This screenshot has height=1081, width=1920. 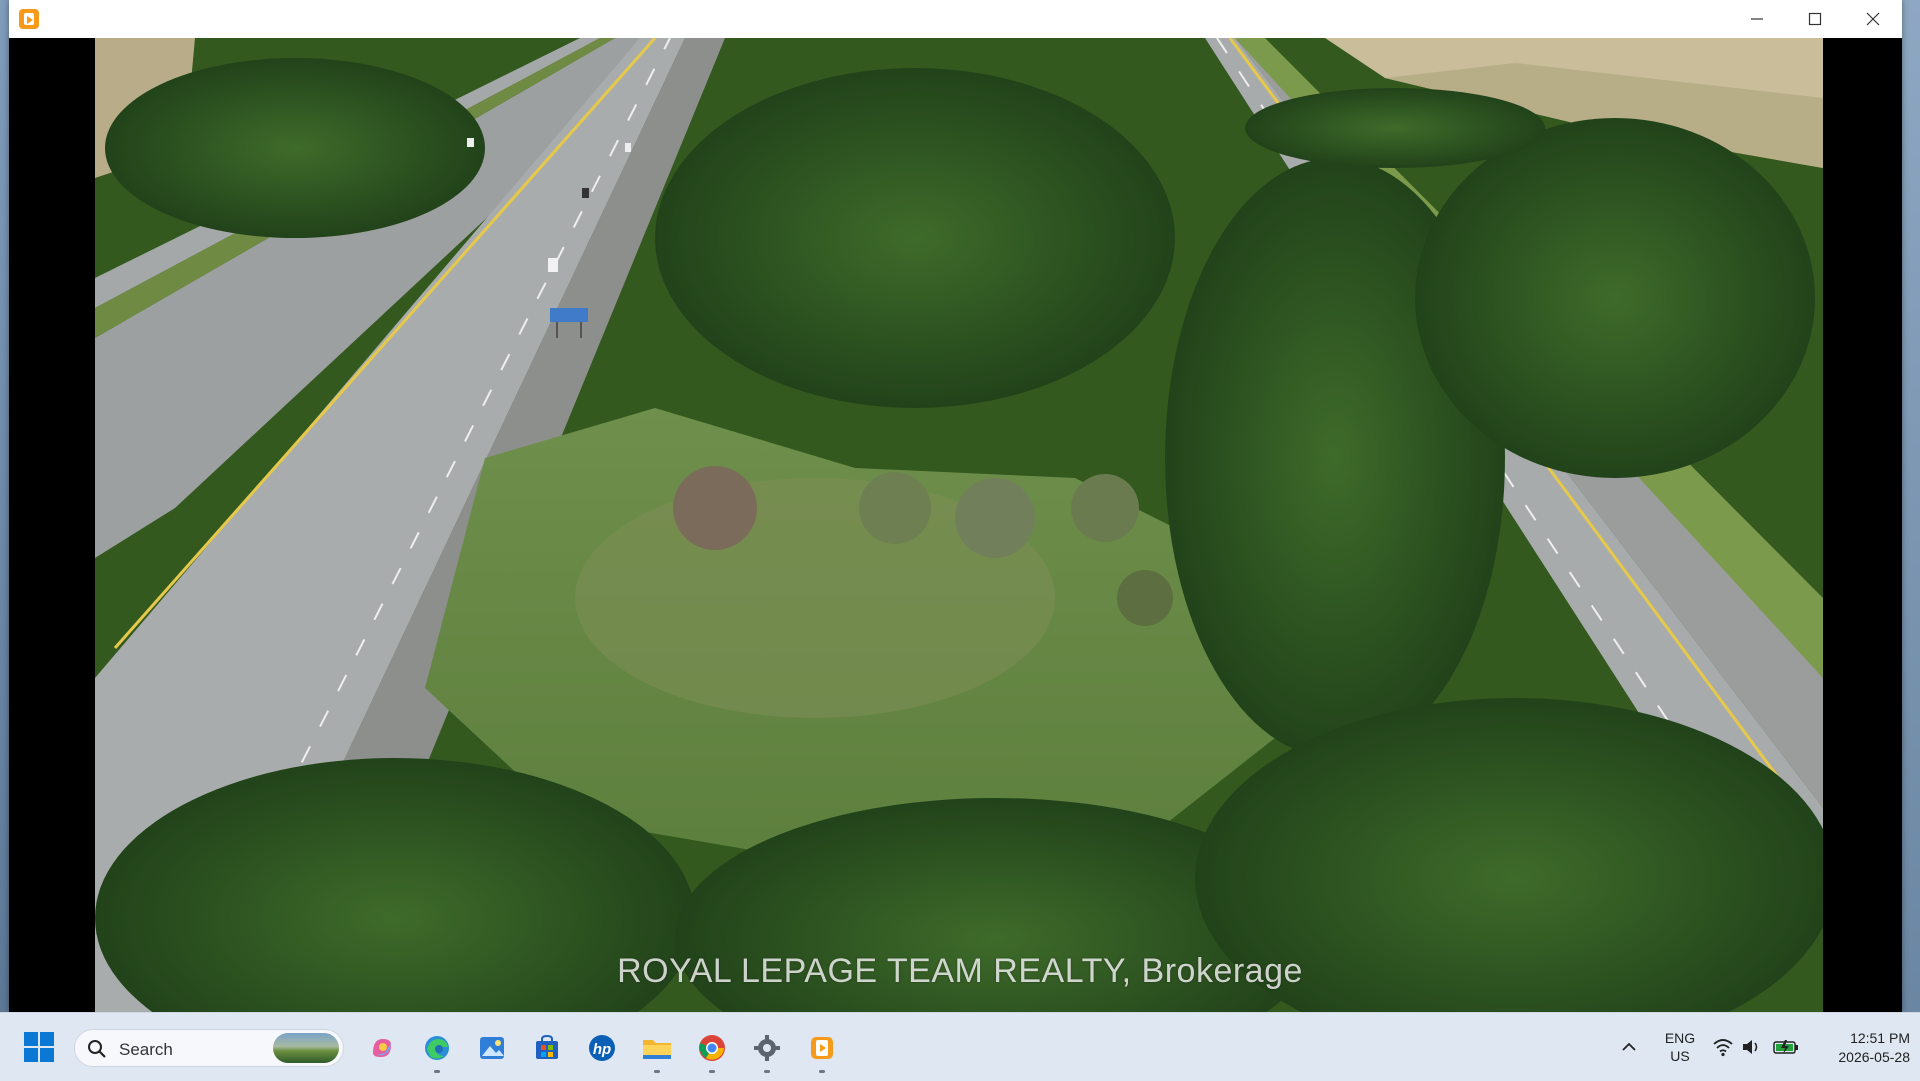 I want to click on wifi-icon, so click(x=1723, y=1047).